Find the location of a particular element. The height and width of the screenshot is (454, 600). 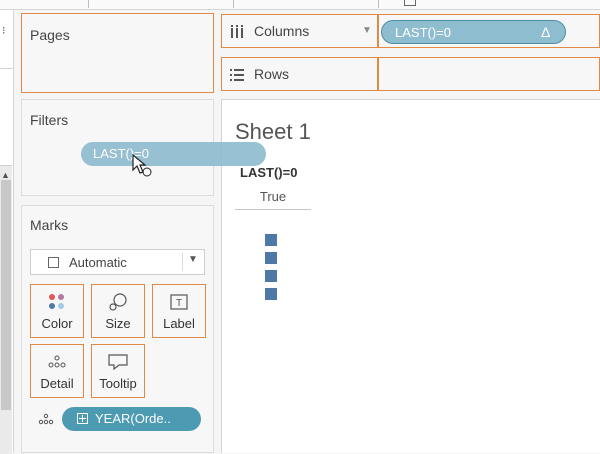

expand-plus-icon is located at coordinates (82, 418).